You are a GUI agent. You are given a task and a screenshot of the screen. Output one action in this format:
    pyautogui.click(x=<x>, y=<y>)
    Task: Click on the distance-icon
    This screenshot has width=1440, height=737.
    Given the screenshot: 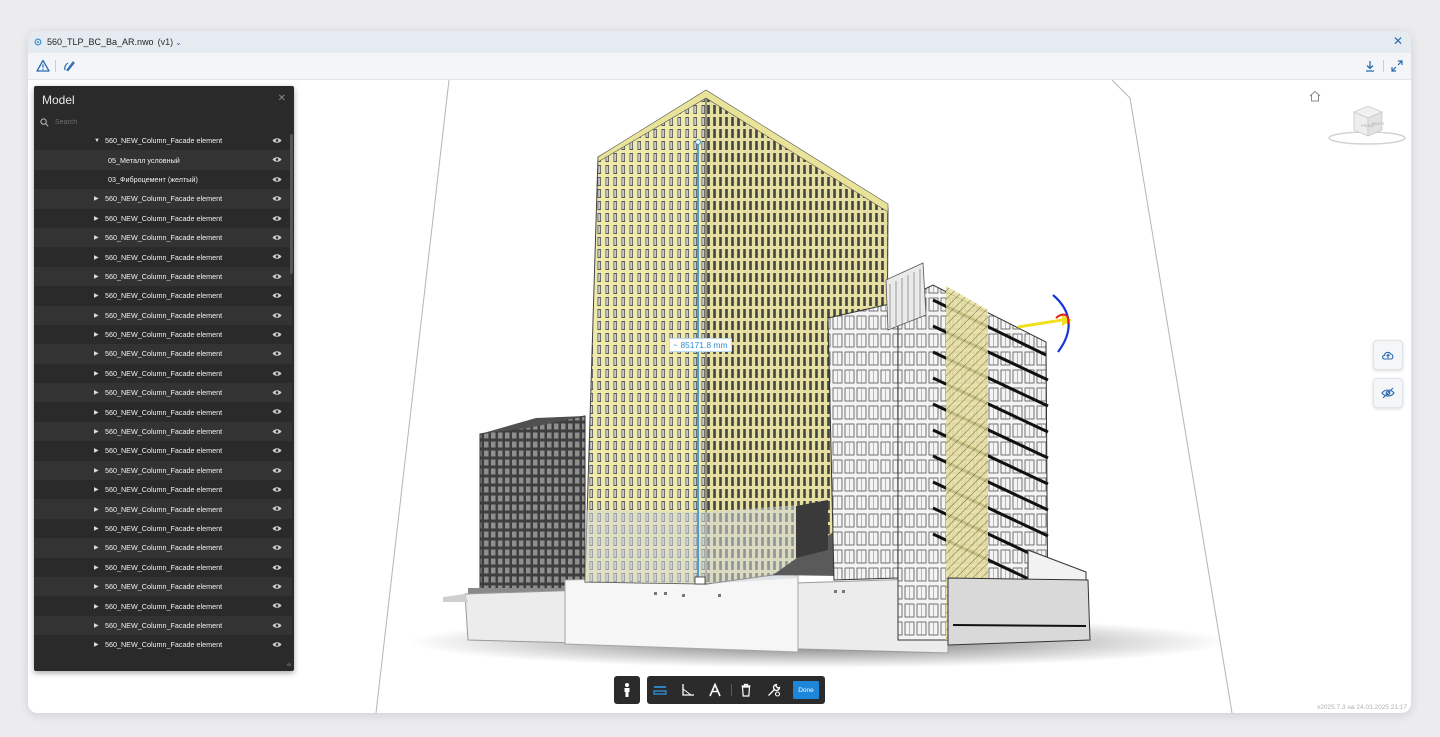 What is the action you would take?
    pyautogui.click(x=660, y=690)
    